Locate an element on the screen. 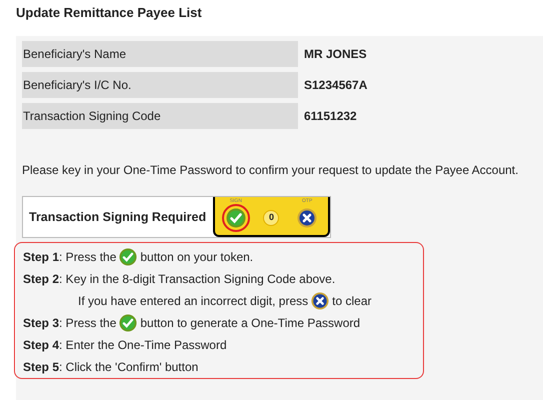  field-label: Transaction Signing Code is located at coordinates (160, 116).